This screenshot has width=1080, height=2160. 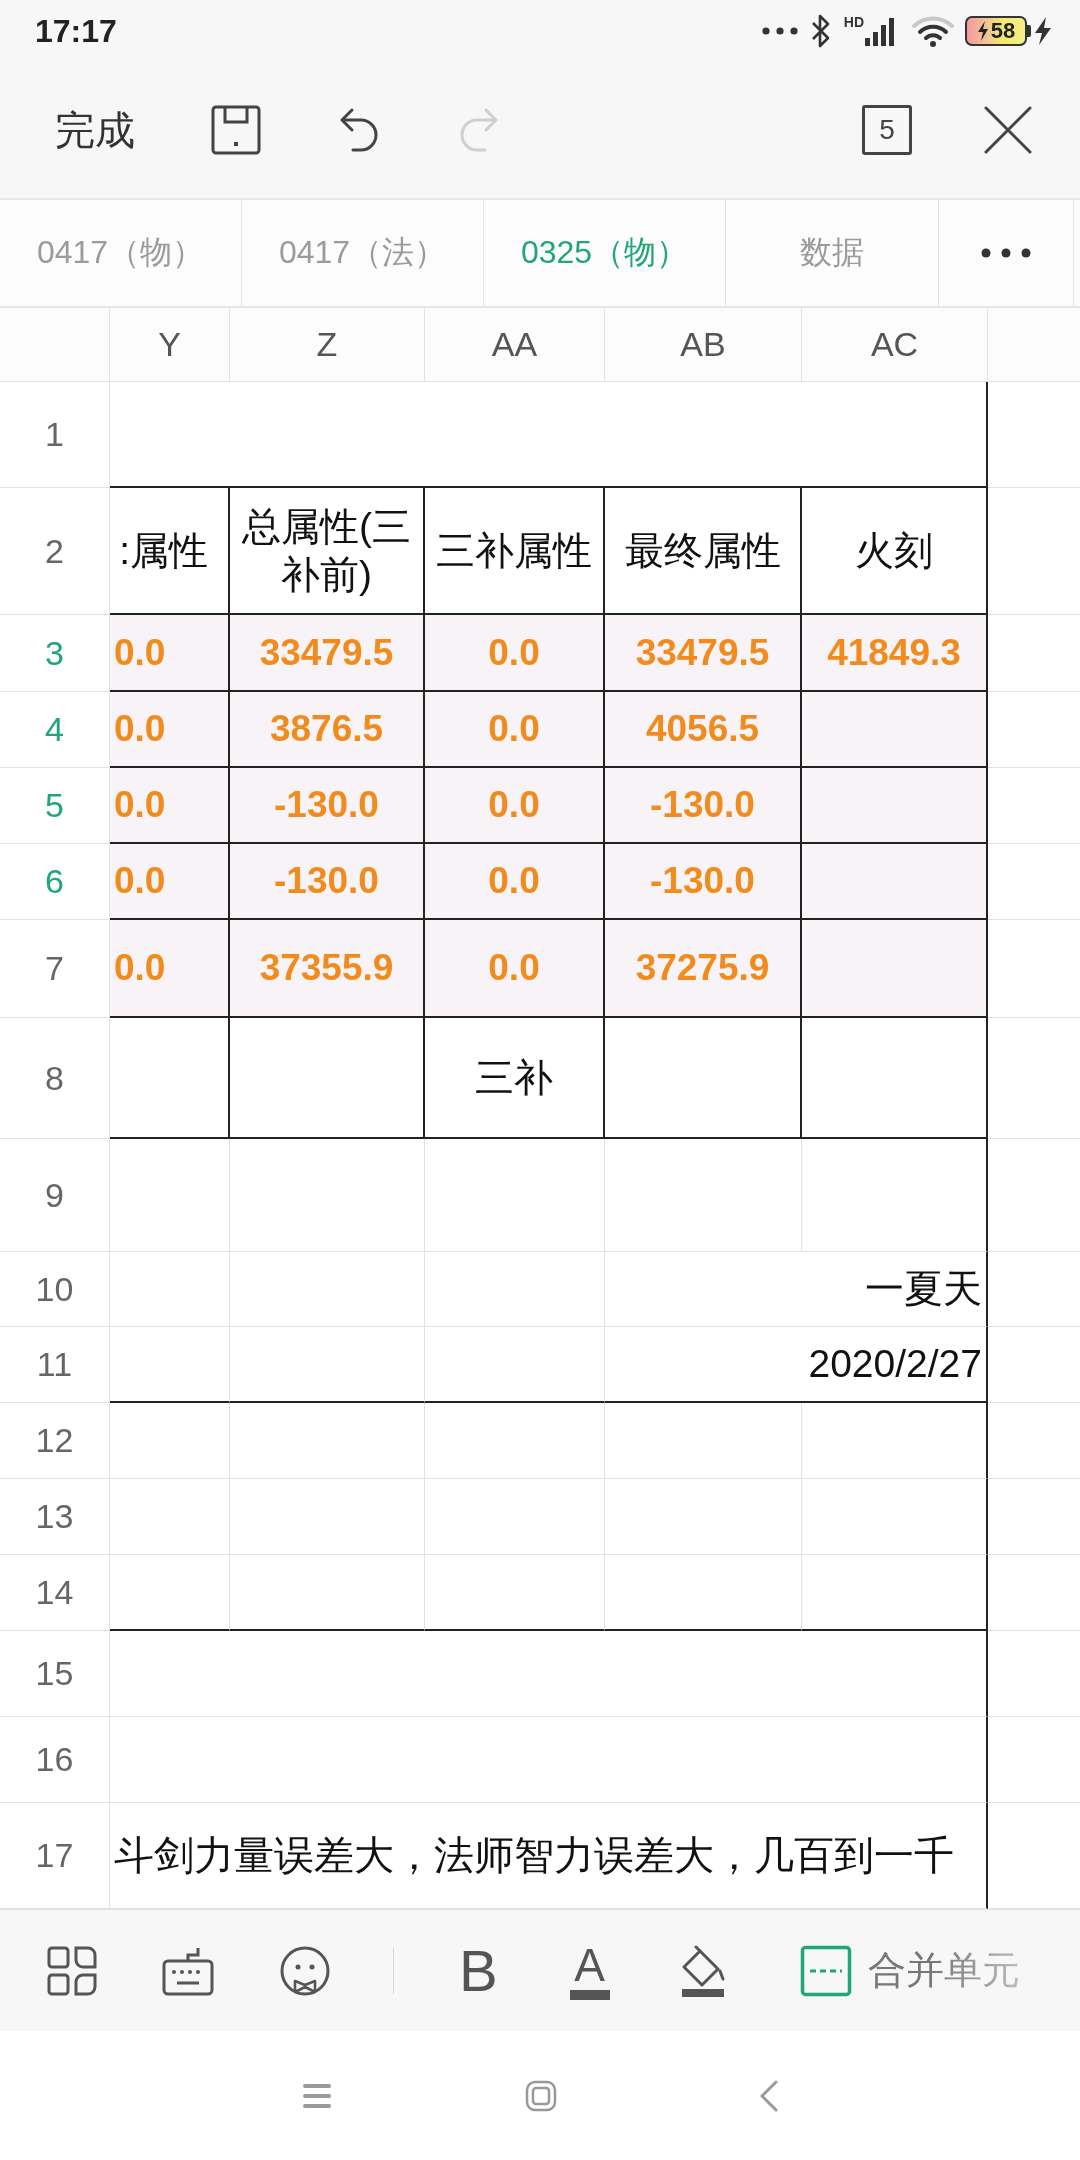 I want to click on notification-dots-icon, so click(x=779, y=31).